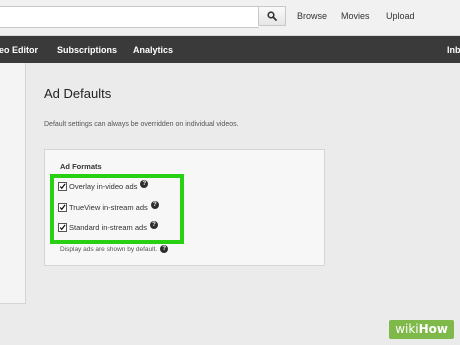 The width and height of the screenshot is (460, 345). I want to click on channel-nav-bar: eo Editor Subscriptions Analytics Inb, so click(230, 49).